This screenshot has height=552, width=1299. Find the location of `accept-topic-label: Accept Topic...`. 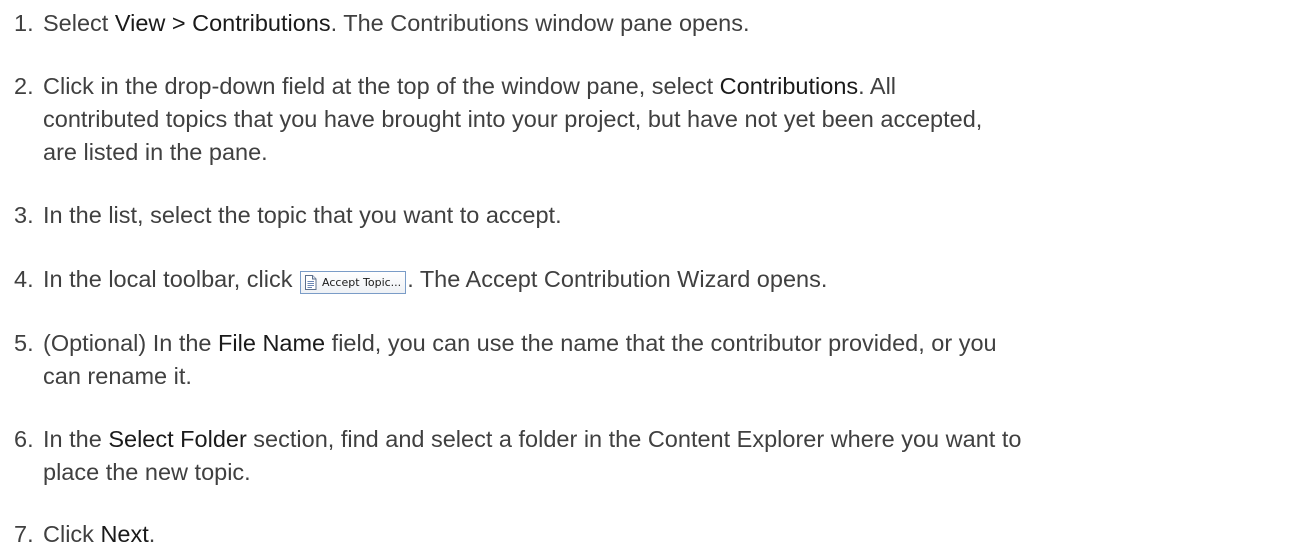

accept-topic-label: Accept Topic... is located at coordinates (362, 282).